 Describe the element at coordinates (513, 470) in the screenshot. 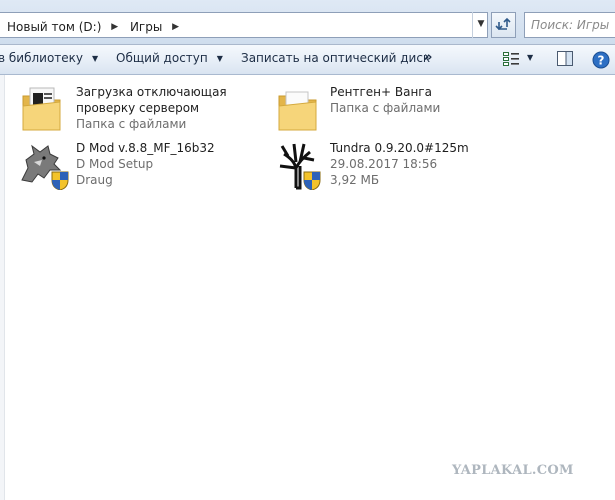

I see `watermark: YAPLAKAL.COM` at that location.